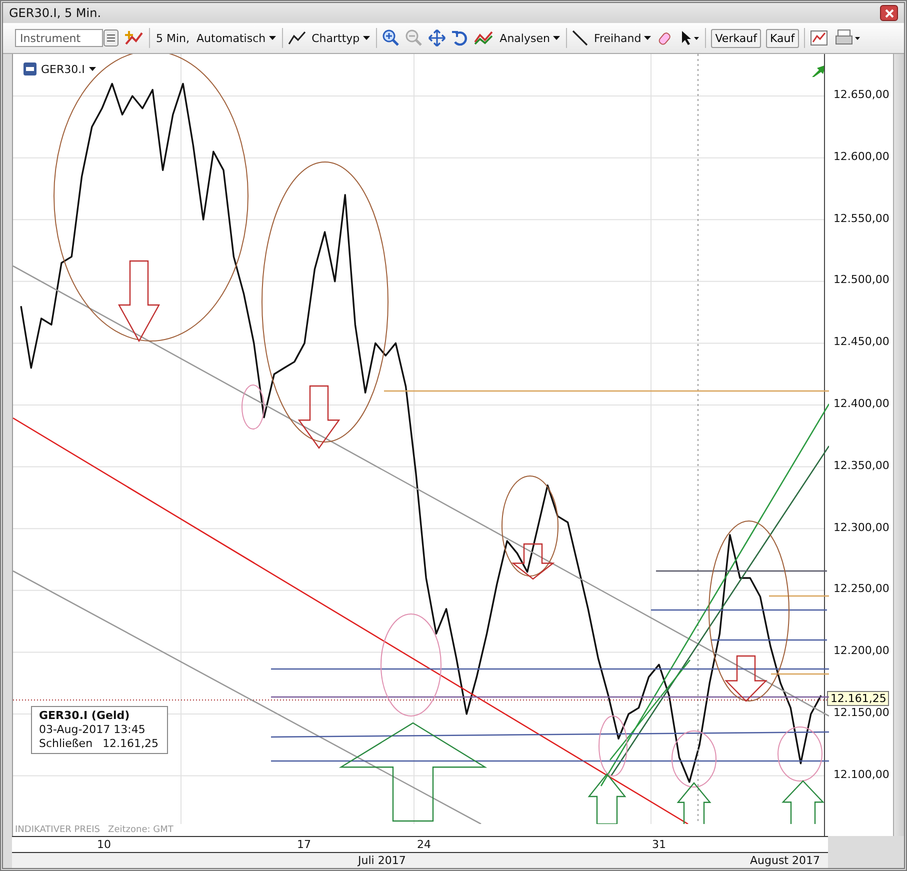  I want to click on window-title: GER30.I, 5 Min., so click(55, 13).